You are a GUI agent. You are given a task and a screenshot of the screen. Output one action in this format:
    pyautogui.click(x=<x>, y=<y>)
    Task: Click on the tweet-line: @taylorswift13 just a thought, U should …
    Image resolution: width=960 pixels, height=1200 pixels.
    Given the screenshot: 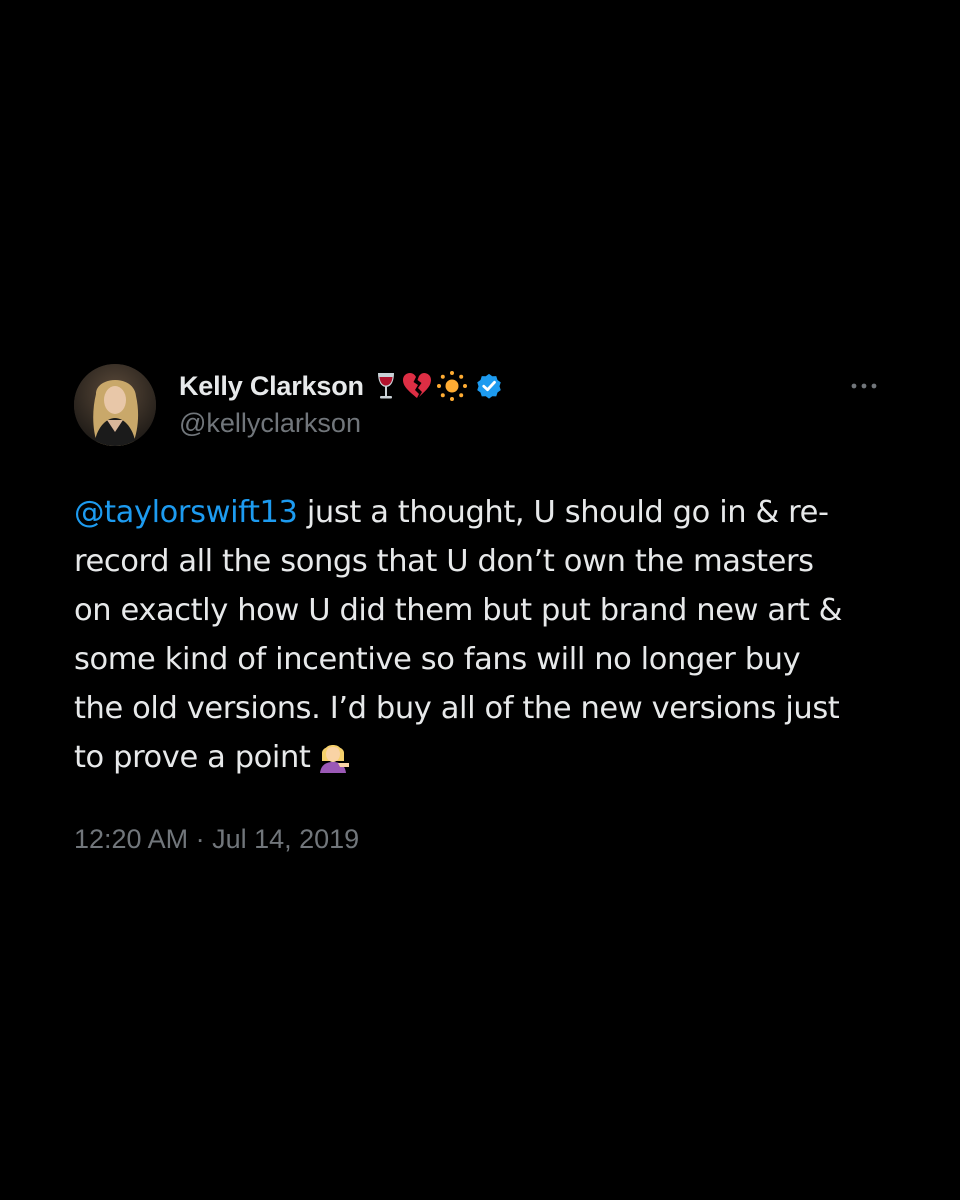 What is the action you would take?
    pyautogui.click(x=484, y=512)
    